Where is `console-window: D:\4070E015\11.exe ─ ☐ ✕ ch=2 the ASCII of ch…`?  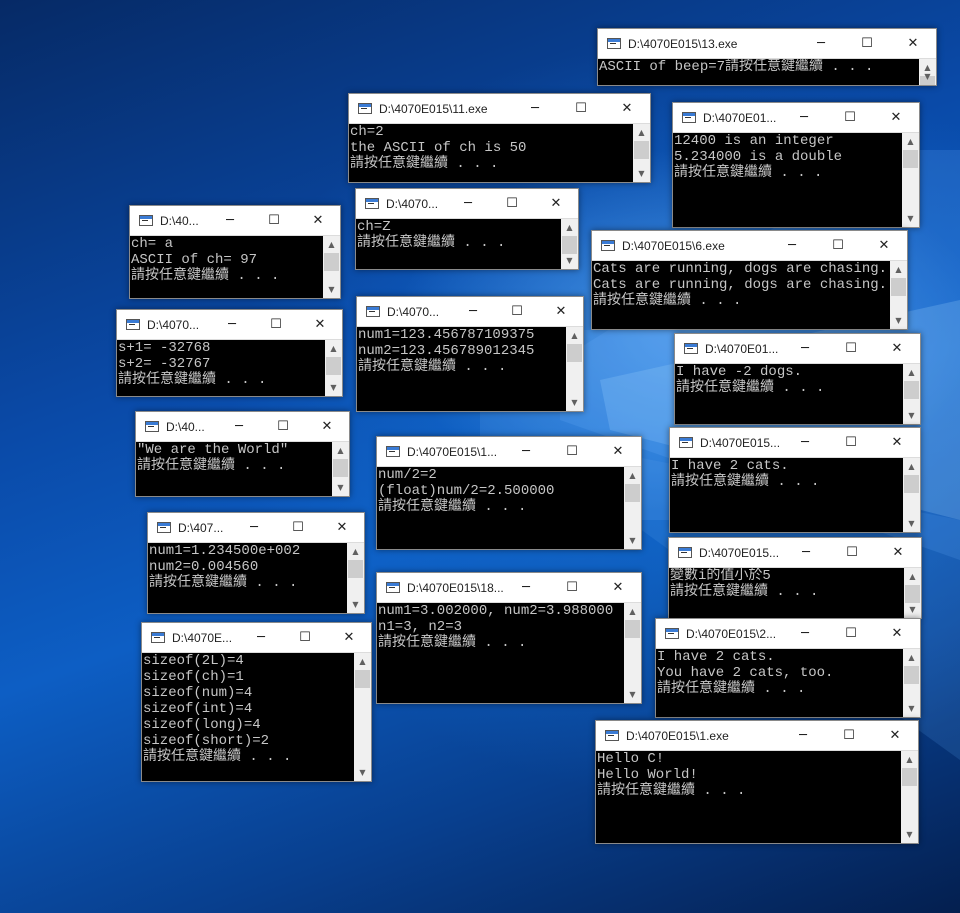 console-window: D:\4070E015\11.exe ─ ☐ ✕ ch=2 the ASCII of ch… is located at coordinates (499, 138).